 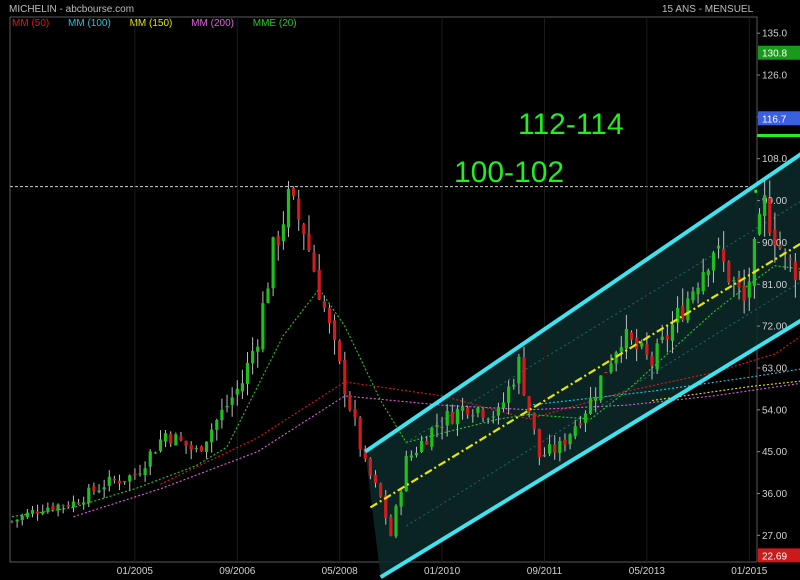 What do you see at coordinates (774, 494) in the screenshot?
I see `y-tick-label: 36.00` at bounding box center [774, 494].